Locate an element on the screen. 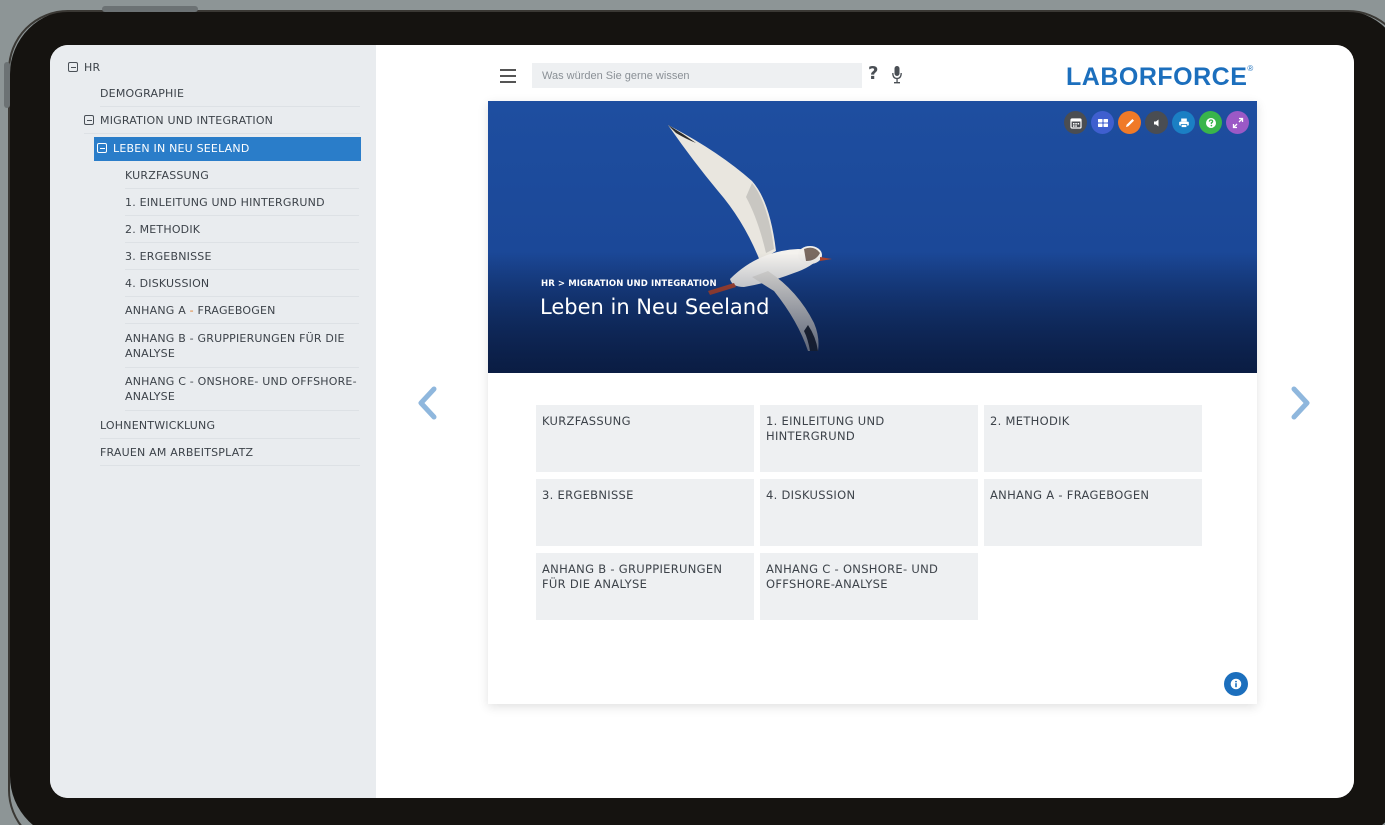  tree-item-anhang-b: ANHANG B - GRUPPIERUNGEN FÜR DIE ANALYSE is located at coordinates (242, 347).